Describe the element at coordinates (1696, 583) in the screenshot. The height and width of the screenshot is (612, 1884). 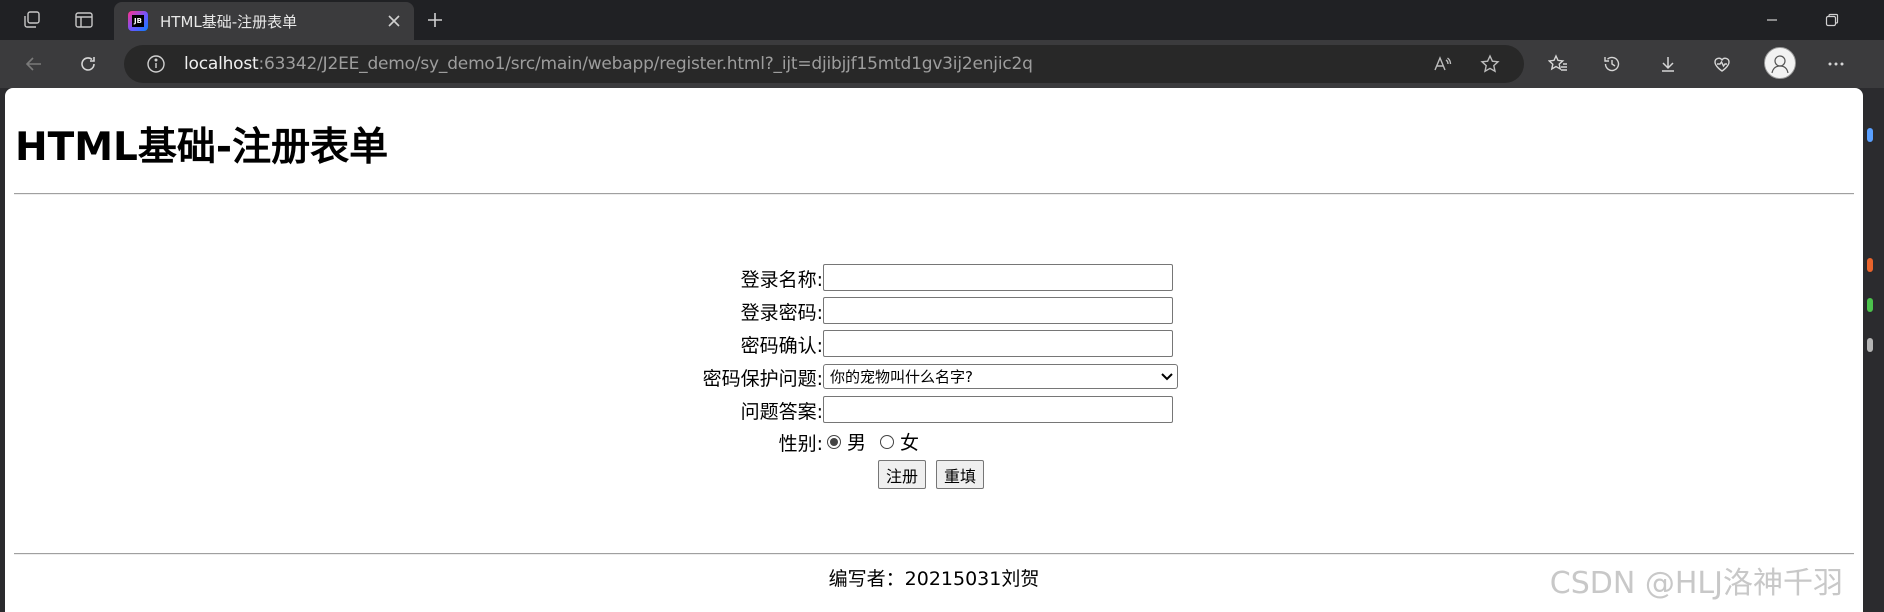
I see `watermark: CSDN @HLJ洛神千羽` at that location.